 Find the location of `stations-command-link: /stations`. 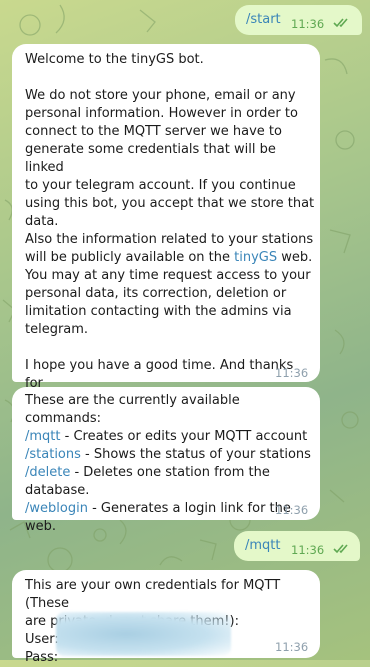

stations-command-link: /stations is located at coordinates (53, 454).